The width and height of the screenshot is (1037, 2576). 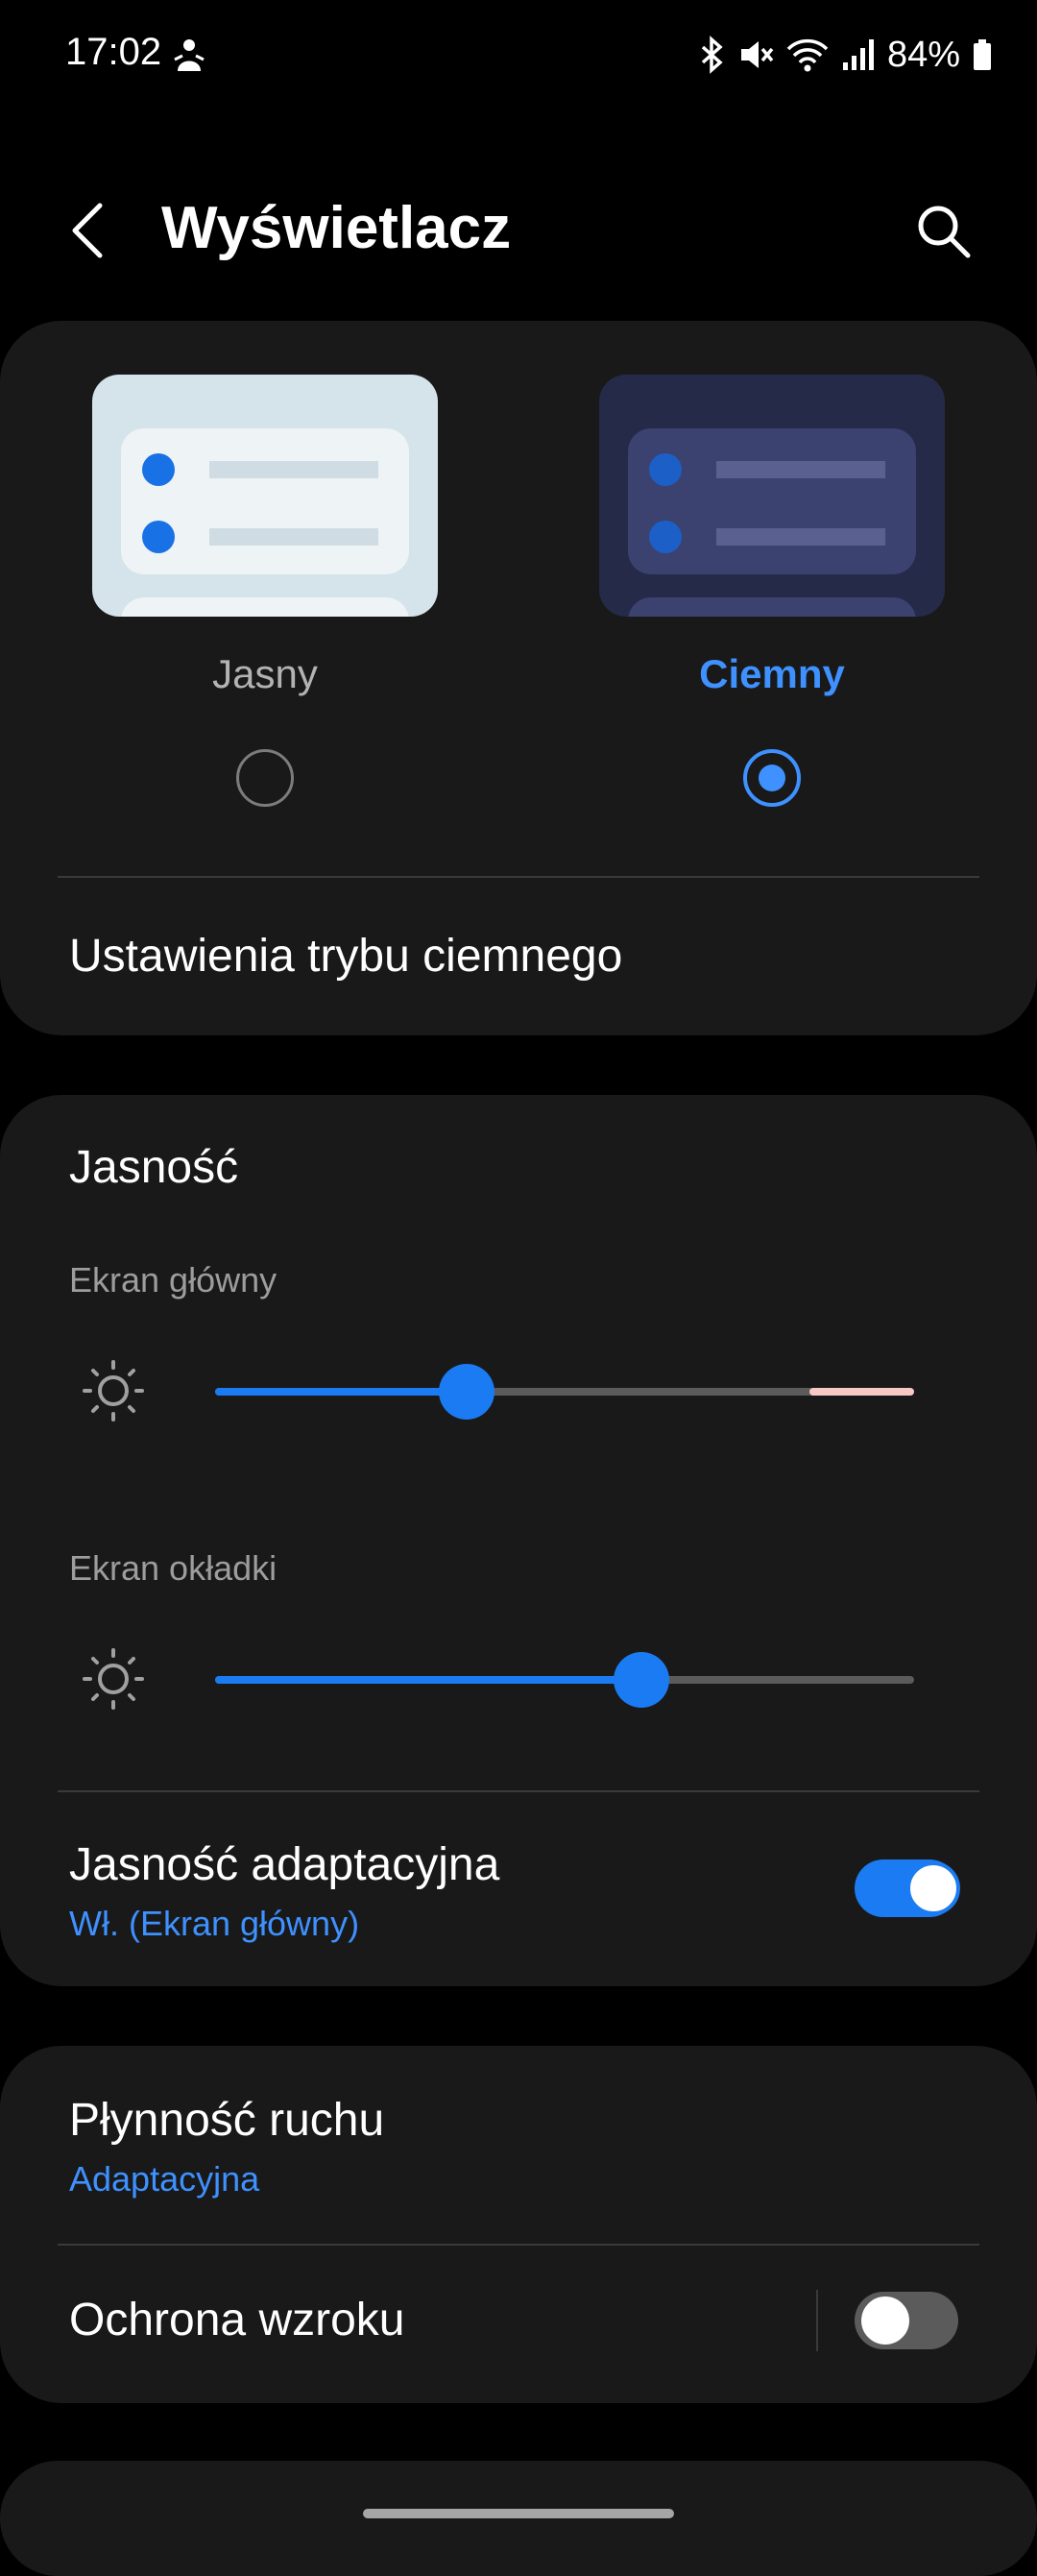 I want to click on bluetooth-icon, so click(x=712, y=55).